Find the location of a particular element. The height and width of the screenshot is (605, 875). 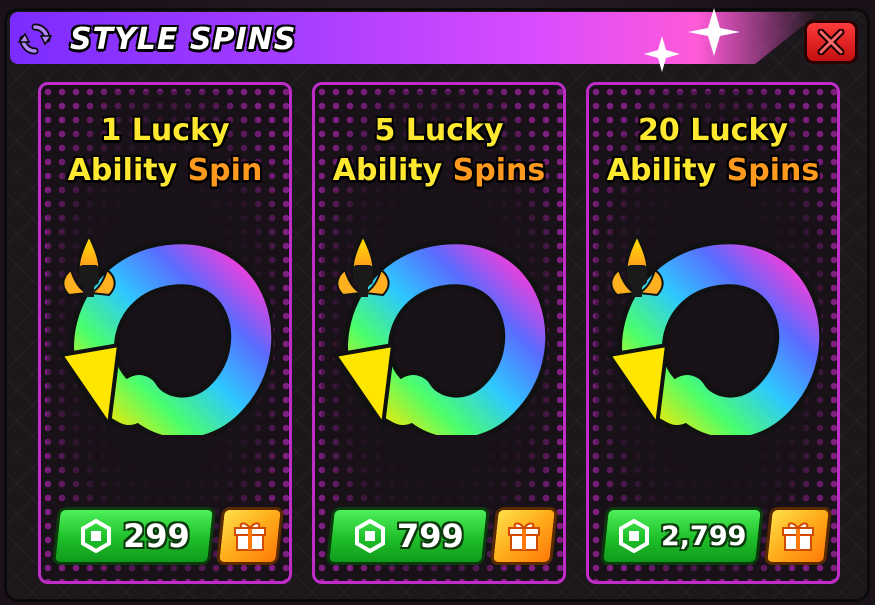

product-title-line1: 20 Lucky is located at coordinates (713, 130).